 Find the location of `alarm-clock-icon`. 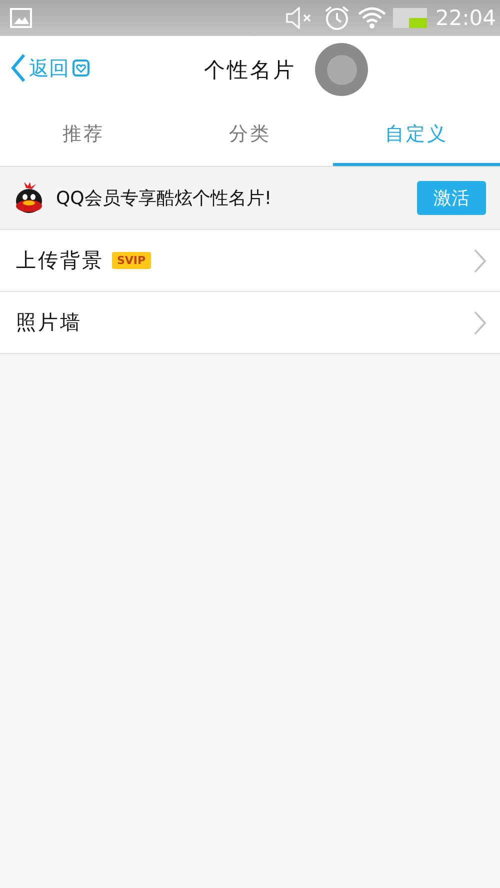

alarm-clock-icon is located at coordinates (337, 18).